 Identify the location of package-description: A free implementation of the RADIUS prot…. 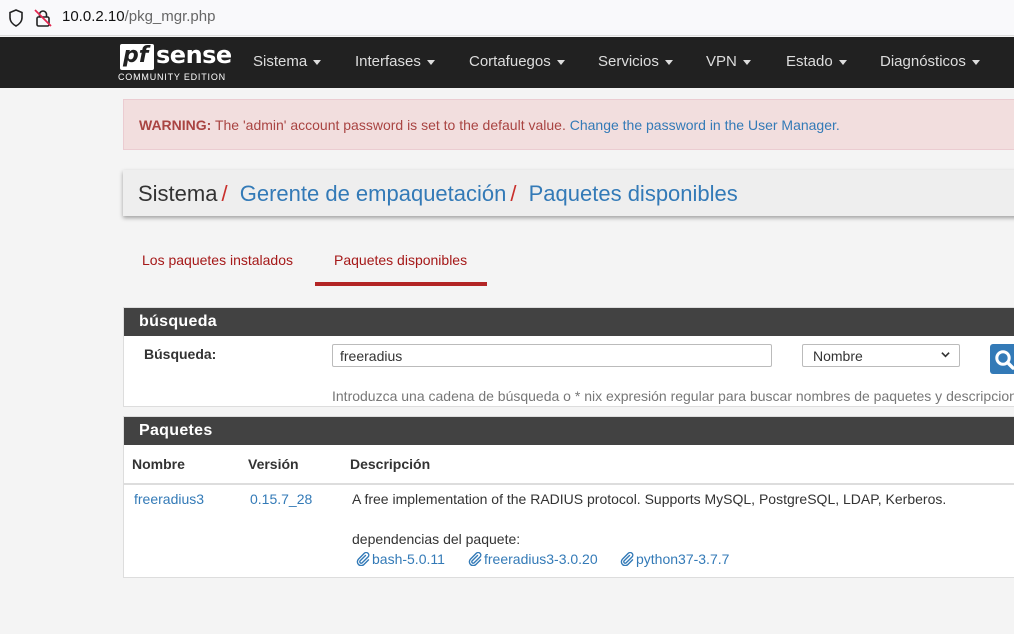
(649, 499).